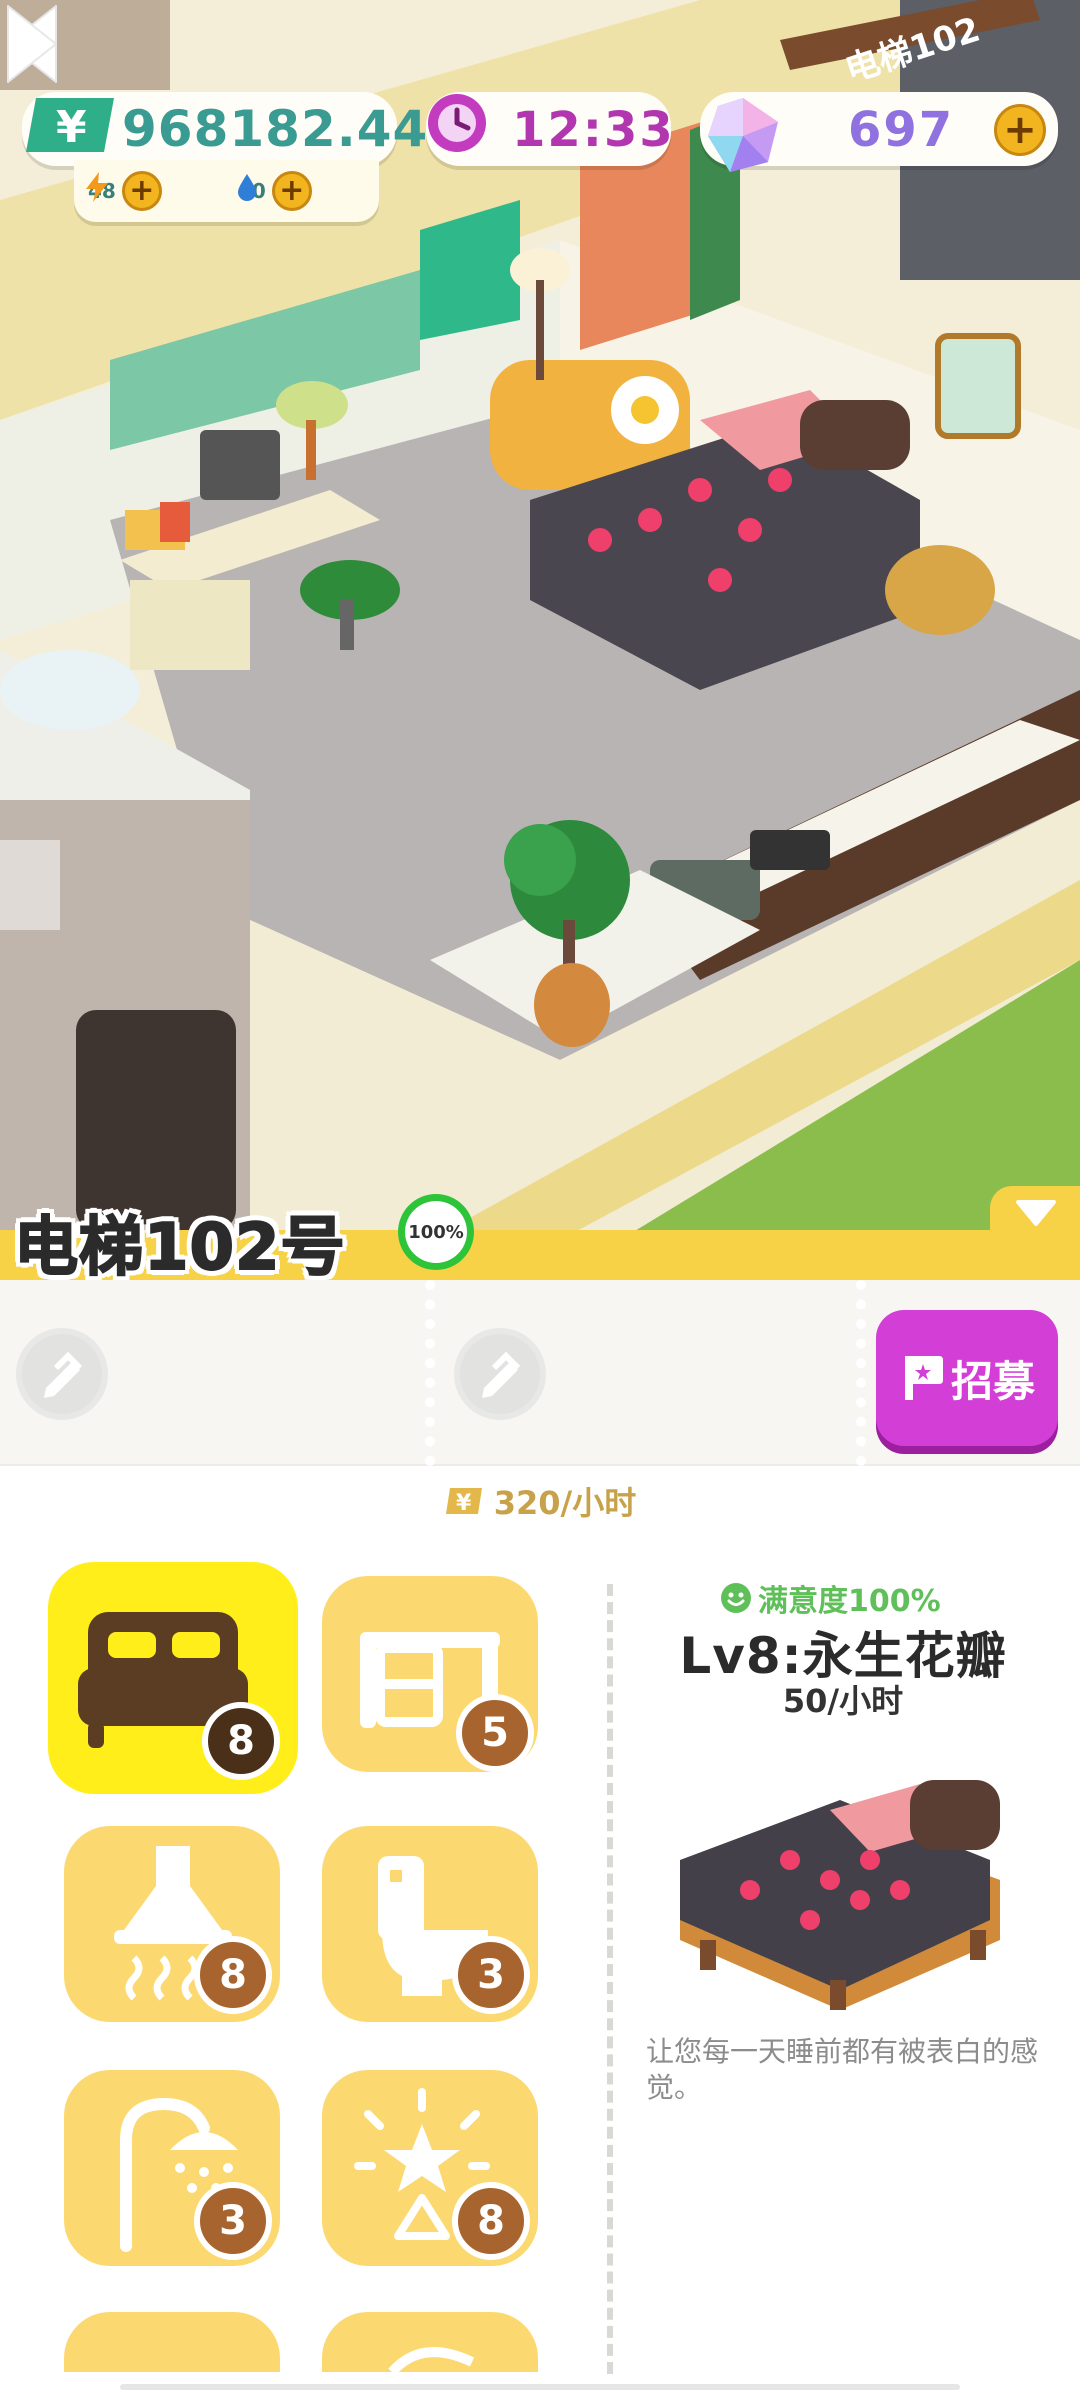  What do you see at coordinates (540, 2387) in the screenshot?
I see `home-indicator` at bounding box center [540, 2387].